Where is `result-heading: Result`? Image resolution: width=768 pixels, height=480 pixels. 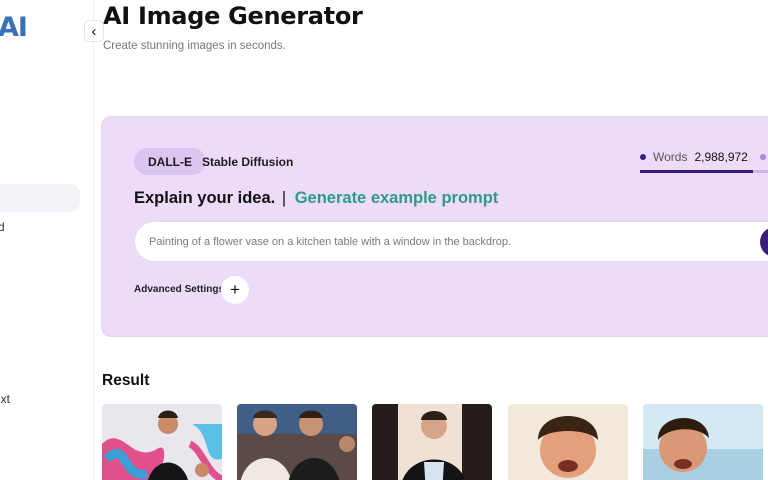 result-heading: Result is located at coordinates (126, 380).